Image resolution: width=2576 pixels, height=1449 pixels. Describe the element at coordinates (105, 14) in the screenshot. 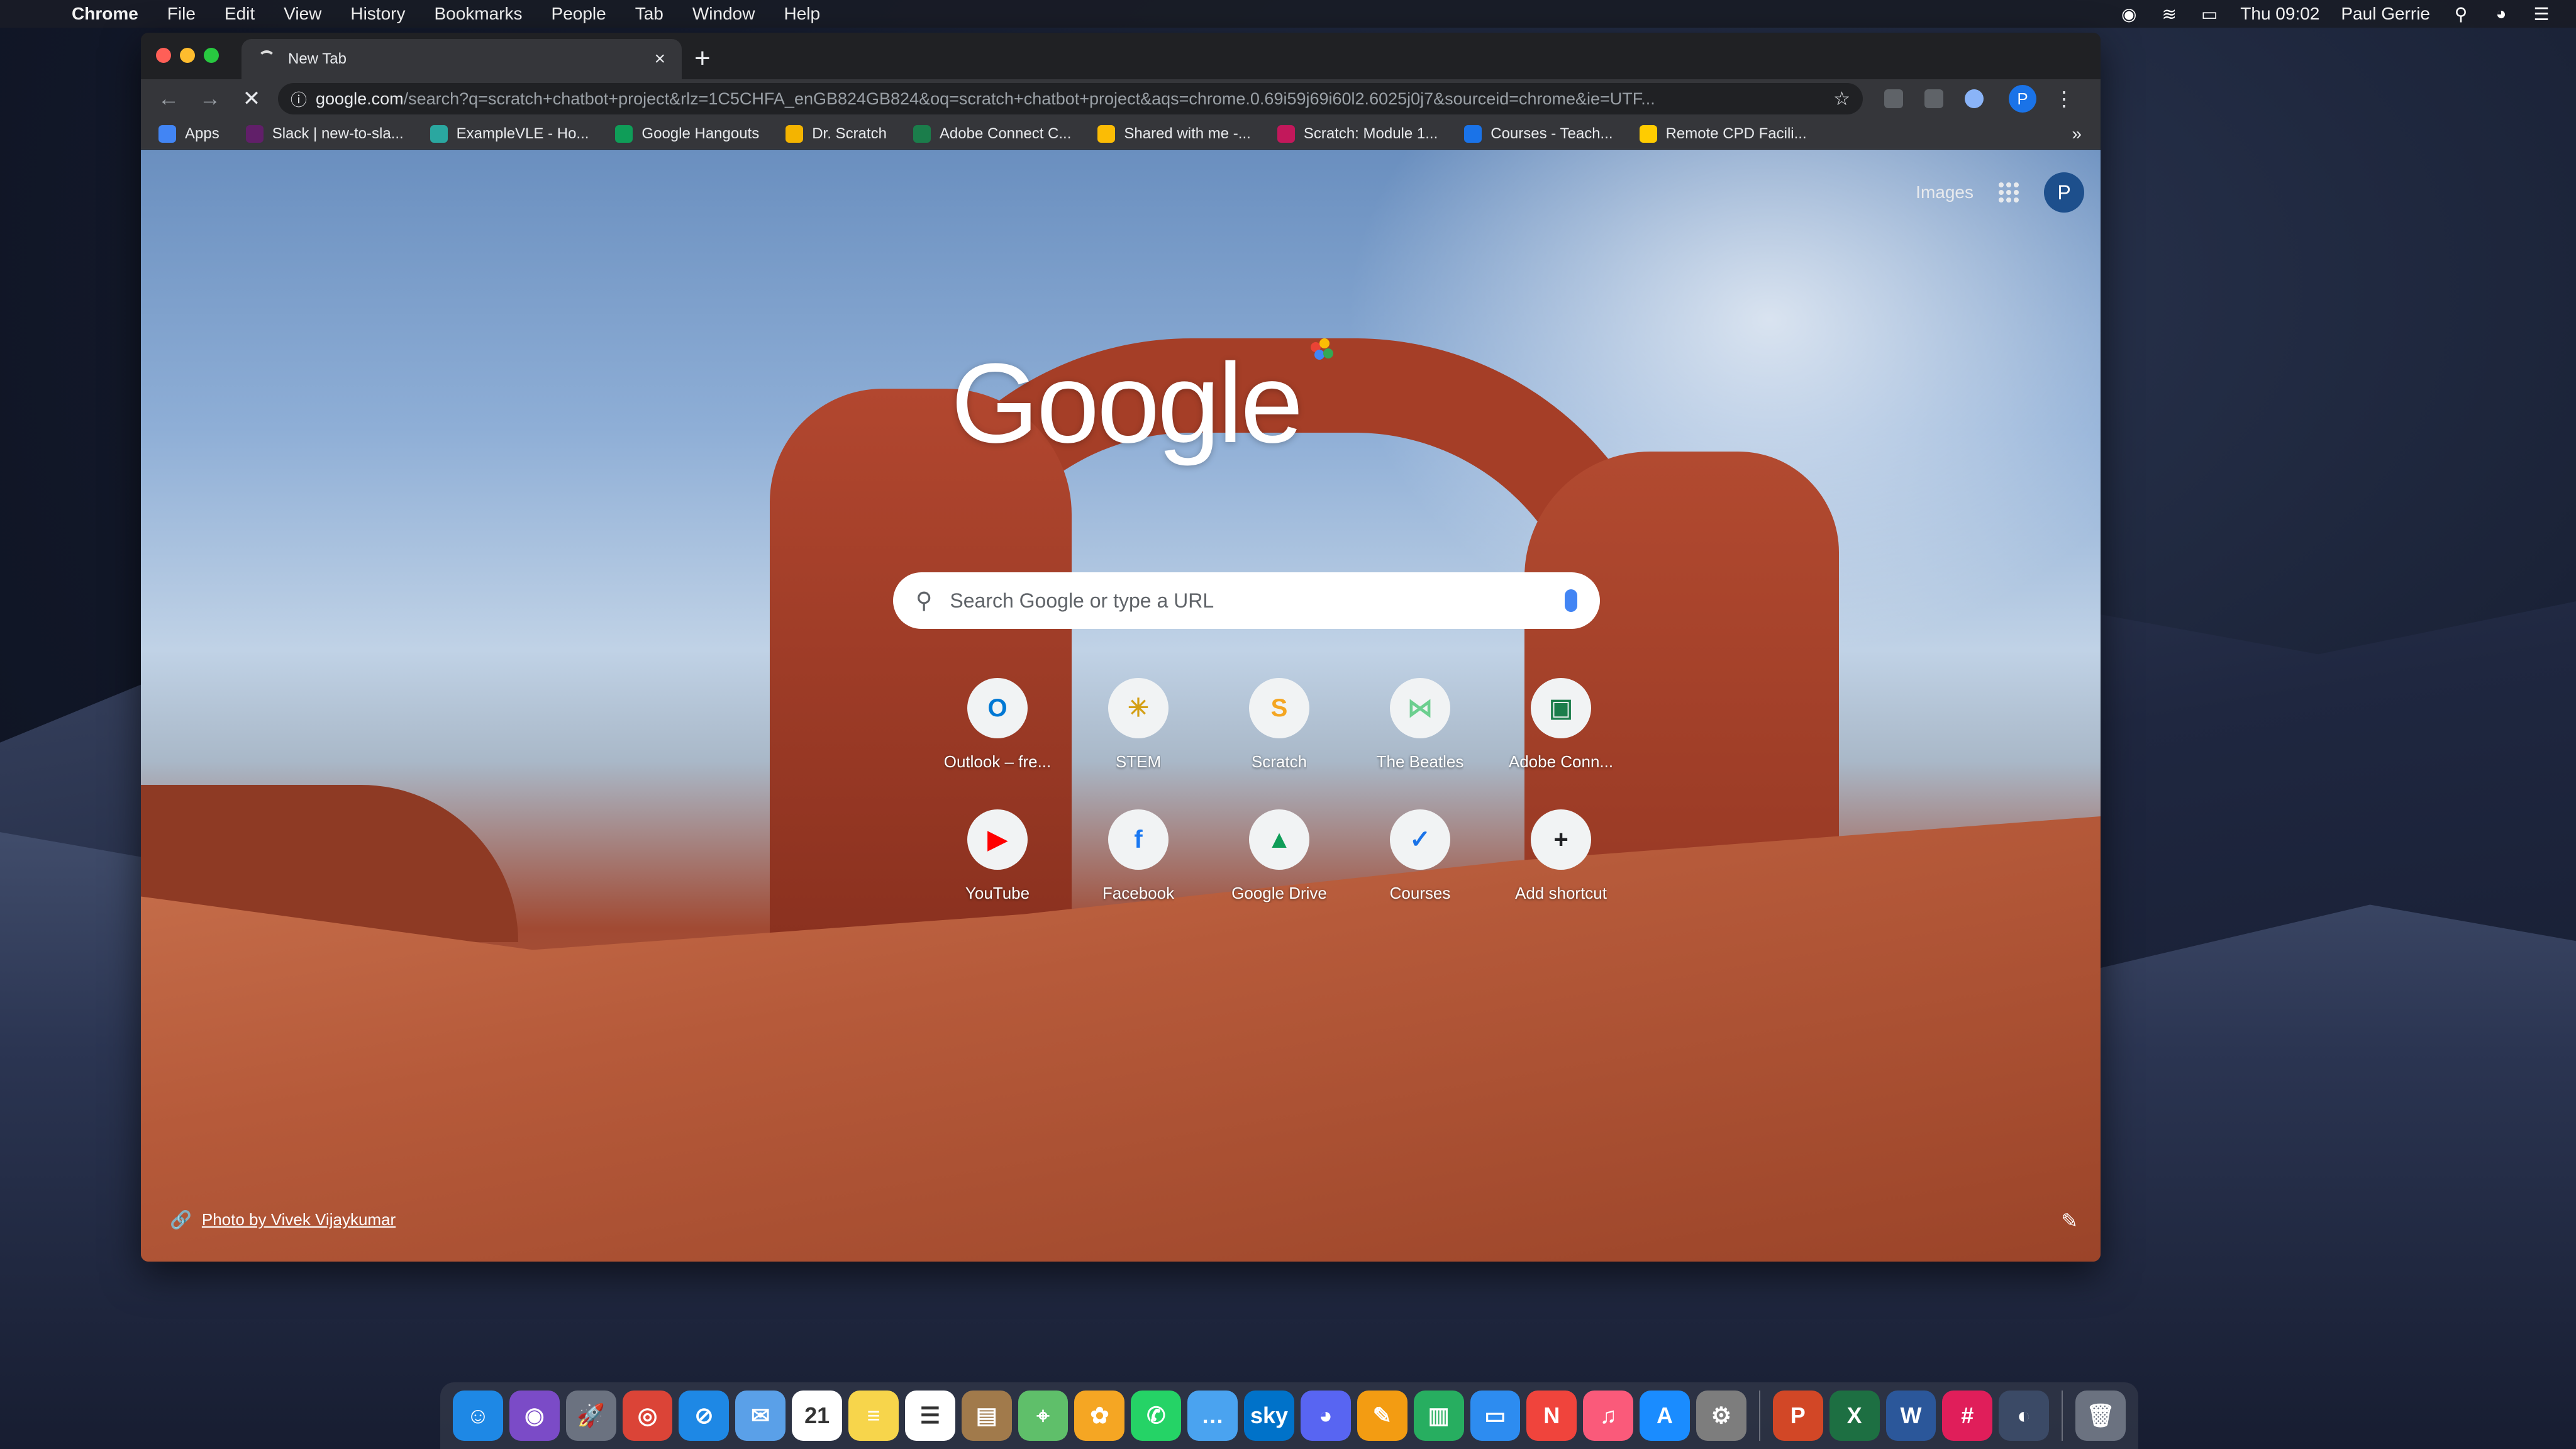

I see `menu-app-name: Chrome` at that location.